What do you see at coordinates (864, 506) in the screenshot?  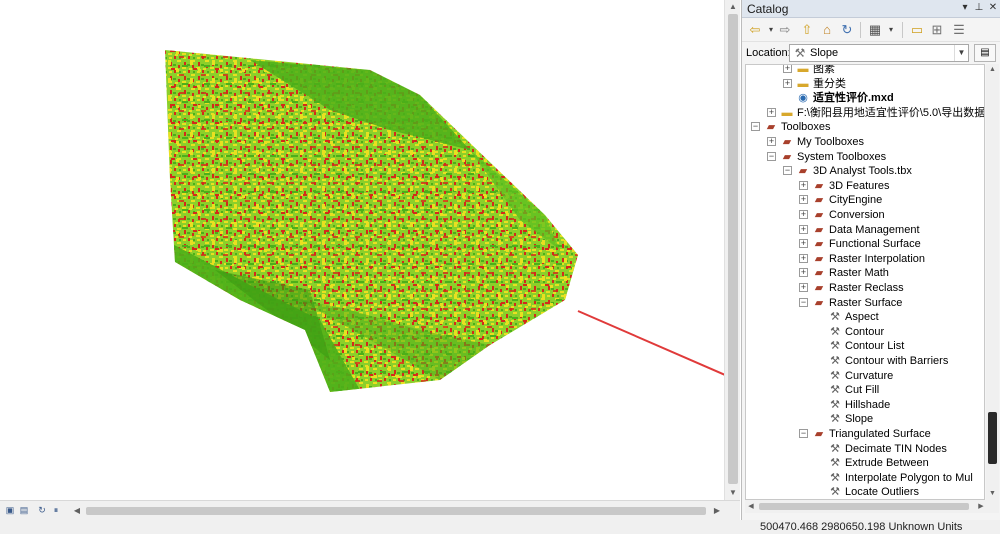 I see `tree-hscroll-thumb` at bounding box center [864, 506].